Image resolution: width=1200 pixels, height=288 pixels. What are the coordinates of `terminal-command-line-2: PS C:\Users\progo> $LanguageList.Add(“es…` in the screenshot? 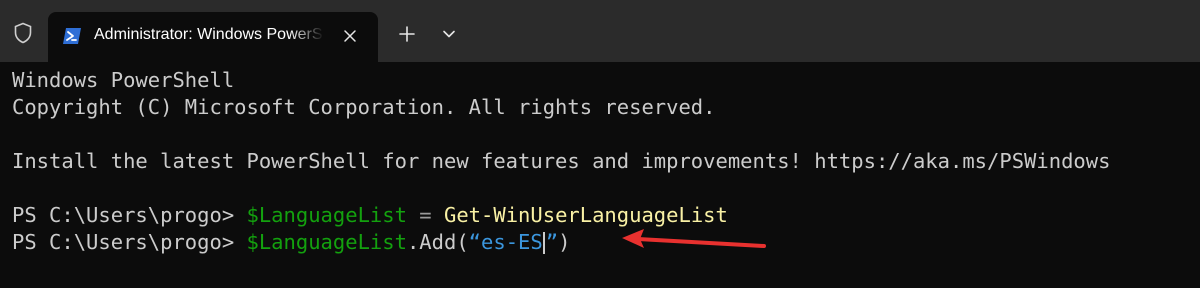 It's located at (291, 242).